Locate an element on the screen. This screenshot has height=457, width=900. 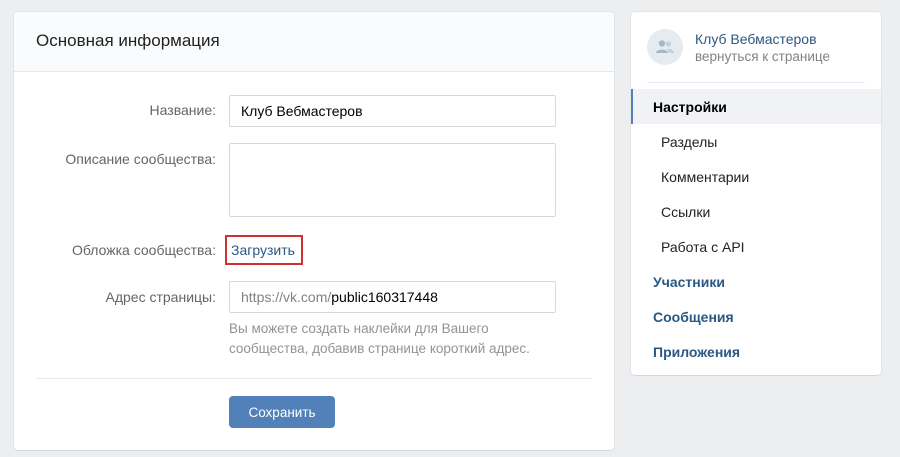
page-title: Основная информация is located at coordinates (128, 40).